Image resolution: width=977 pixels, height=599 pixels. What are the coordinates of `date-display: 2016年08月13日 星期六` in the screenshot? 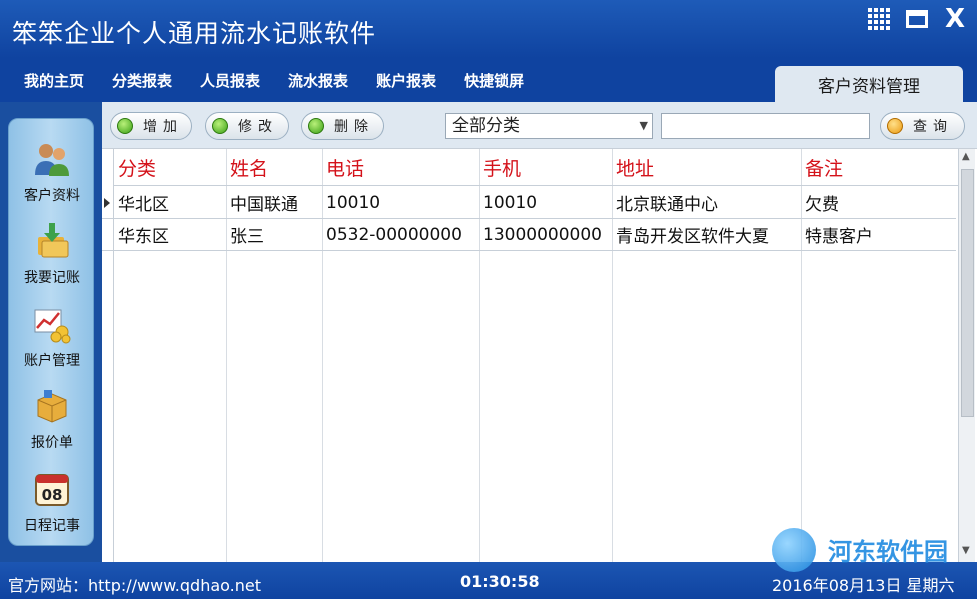 It's located at (863, 585).